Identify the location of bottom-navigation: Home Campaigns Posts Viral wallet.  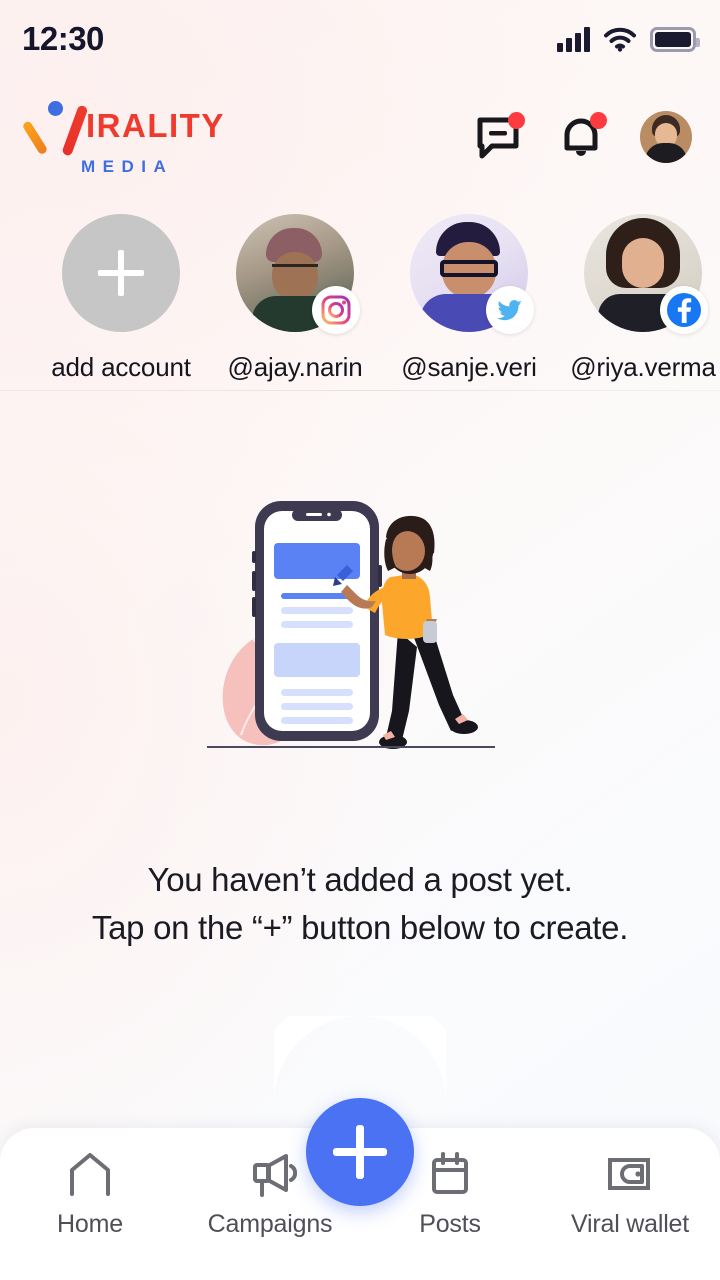
(360, 1189).